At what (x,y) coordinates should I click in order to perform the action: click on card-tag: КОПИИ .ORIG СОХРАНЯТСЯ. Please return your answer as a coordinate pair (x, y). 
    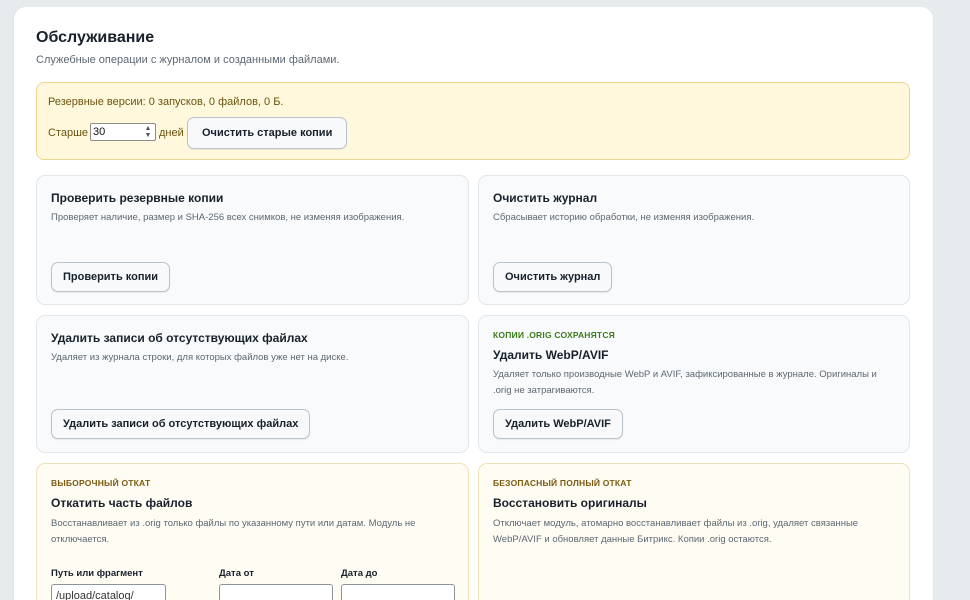
    Looking at the image, I should click on (554, 335).